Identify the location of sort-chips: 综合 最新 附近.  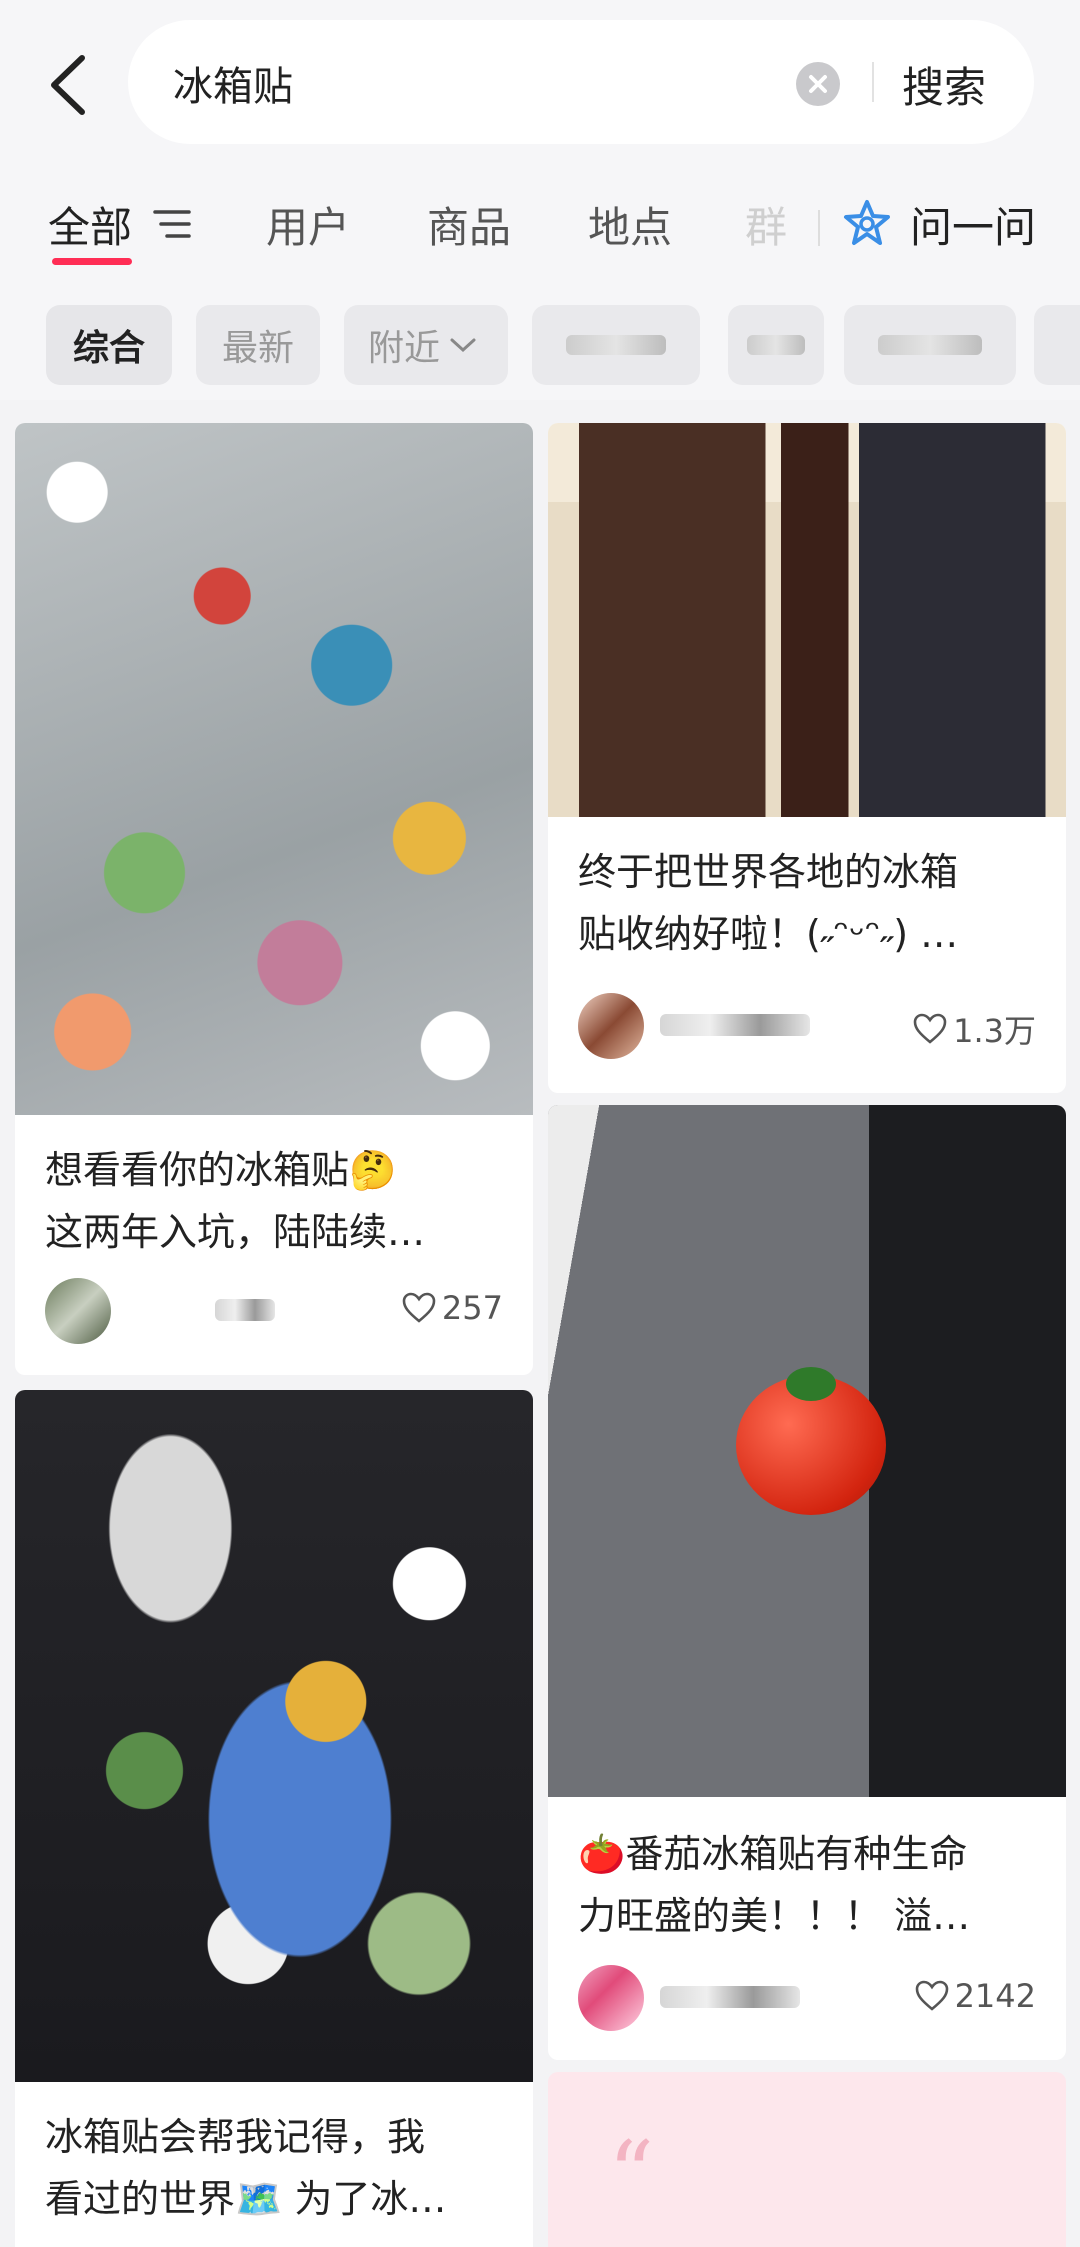
(540, 346).